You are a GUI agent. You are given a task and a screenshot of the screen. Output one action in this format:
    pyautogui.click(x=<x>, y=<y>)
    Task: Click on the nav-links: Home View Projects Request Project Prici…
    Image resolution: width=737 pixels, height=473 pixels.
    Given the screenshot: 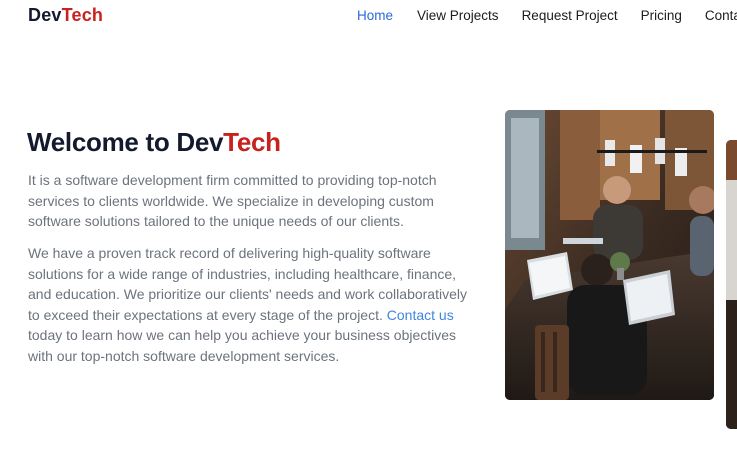 What is the action you would take?
    pyautogui.click(x=547, y=15)
    